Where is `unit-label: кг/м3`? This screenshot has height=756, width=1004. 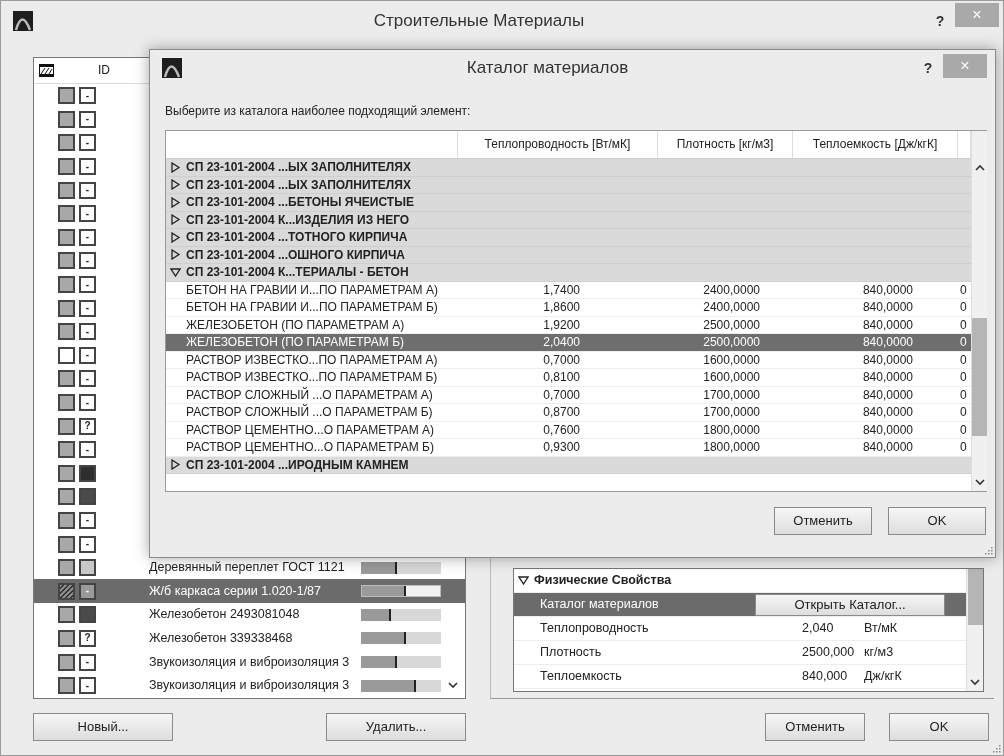 unit-label: кг/м3 is located at coordinates (879, 652).